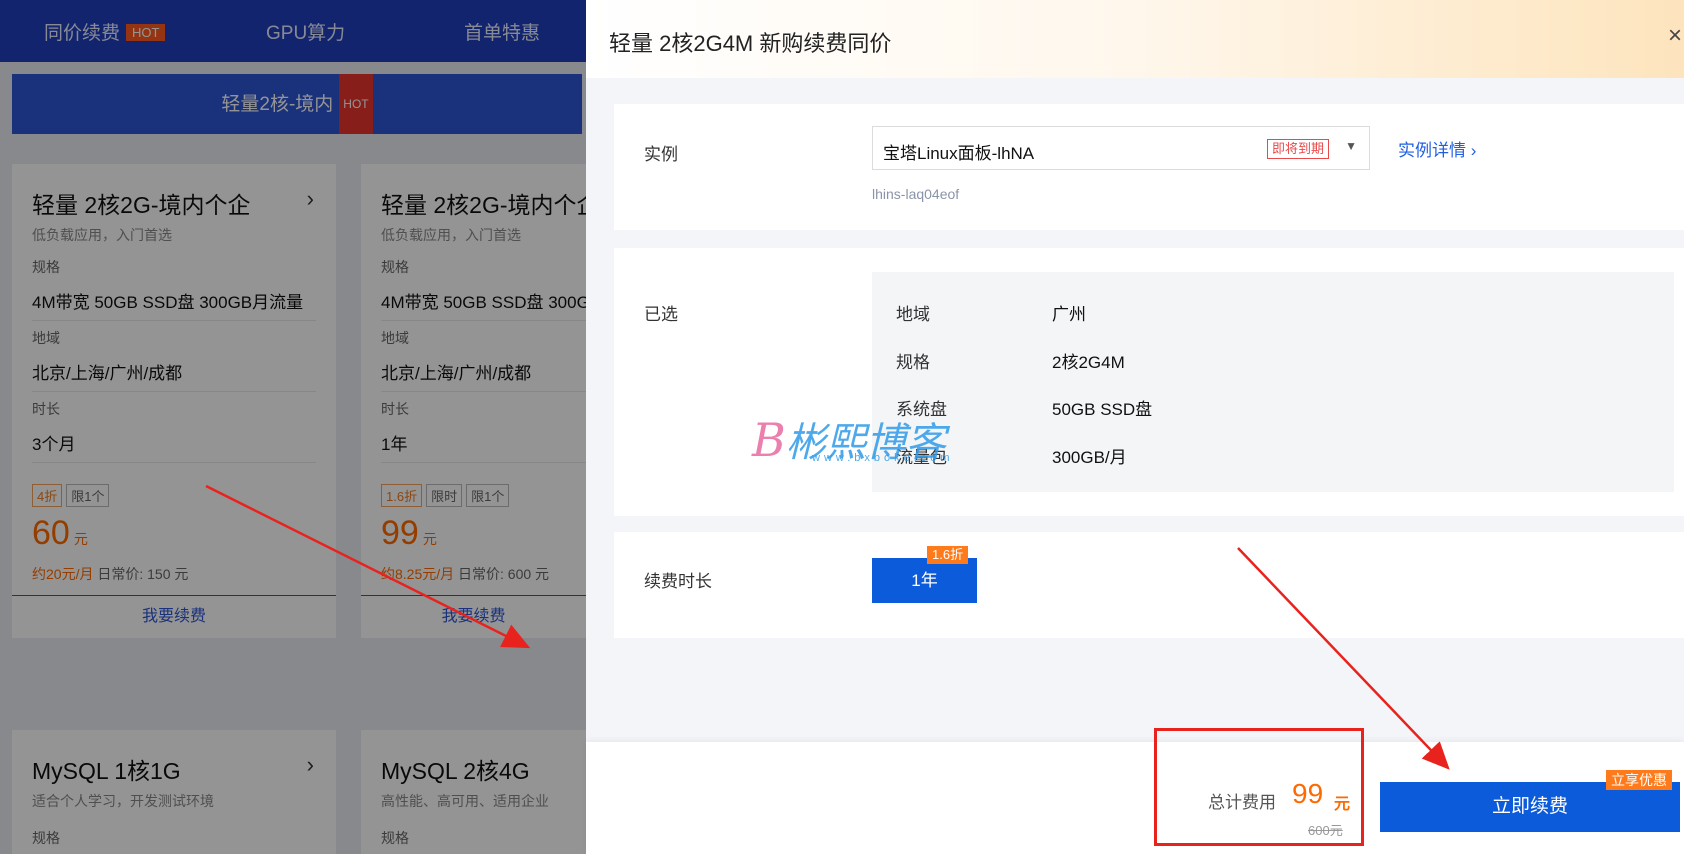 This screenshot has width=1684, height=854. Describe the element at coordinates (368, 566) in the screenshot. I see `arrow-to-renew-button` at that location.